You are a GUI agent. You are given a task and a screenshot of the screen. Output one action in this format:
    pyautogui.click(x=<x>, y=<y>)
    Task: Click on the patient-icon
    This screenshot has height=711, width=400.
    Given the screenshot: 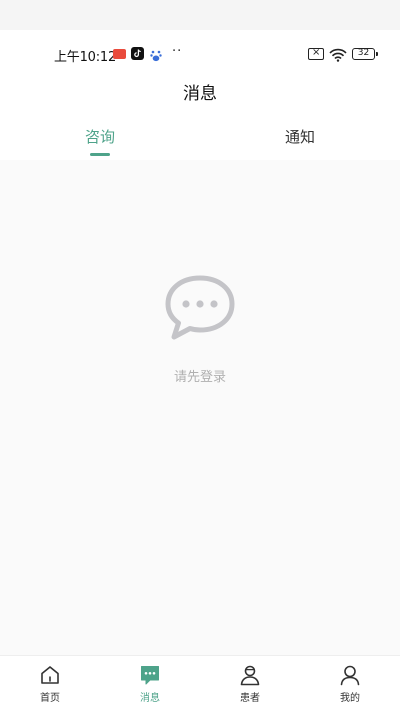 What is the action you would take?
    pyautogui.click(x=250, y=675)
    